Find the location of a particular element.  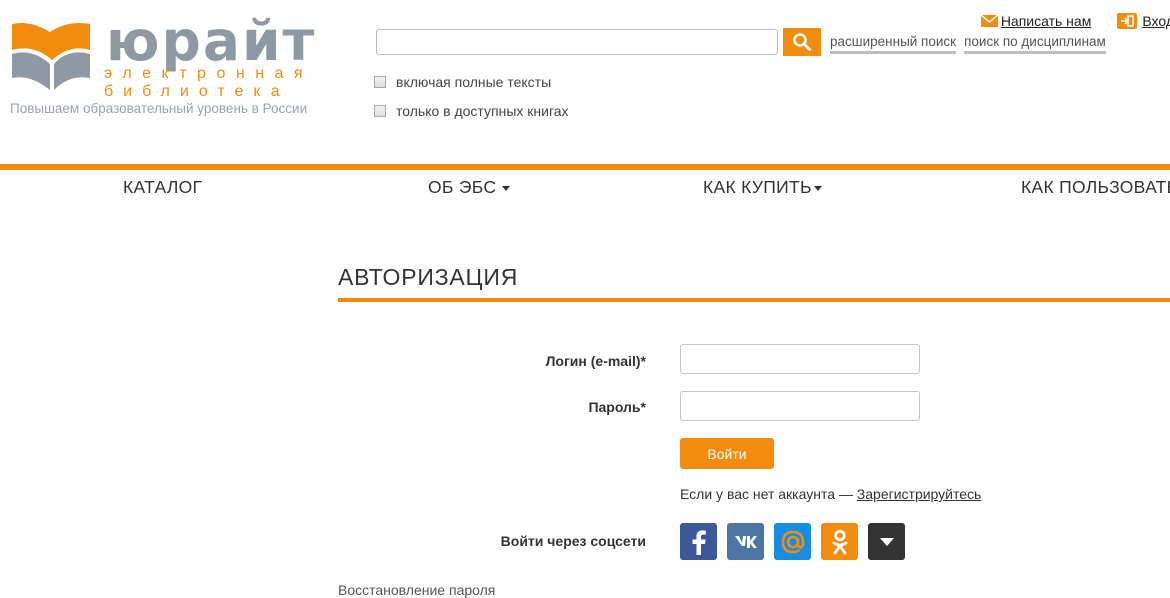

more-social-button is located at coordinates (886, 541).